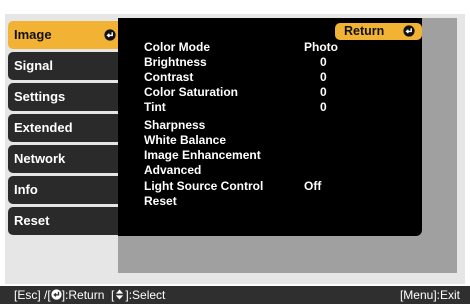 This screenshot has height=304, width=470. I want to click on sidebar-item-label: Network, so click(40, 158).